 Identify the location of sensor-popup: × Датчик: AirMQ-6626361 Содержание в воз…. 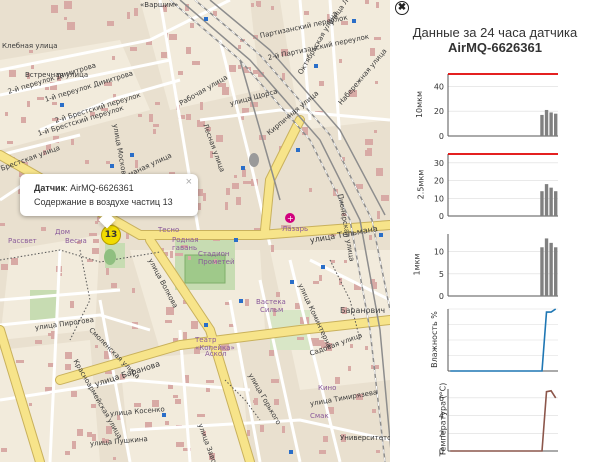
(109, 201).